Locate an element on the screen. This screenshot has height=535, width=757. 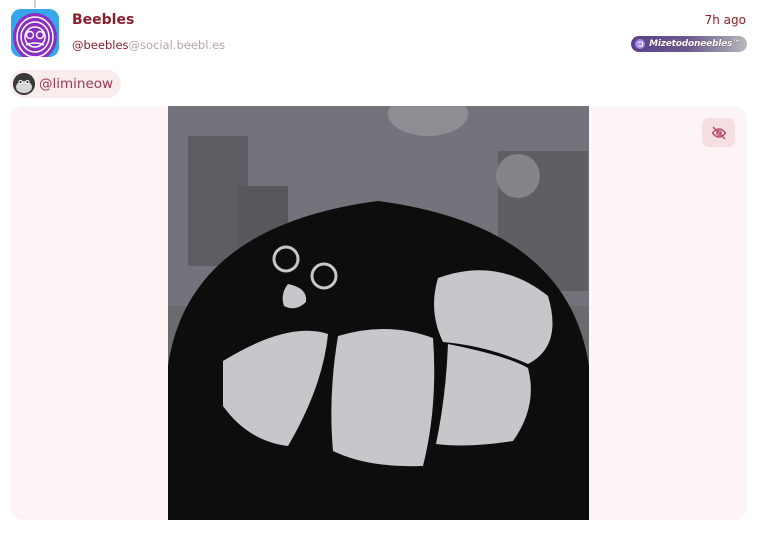
author-avatar is located at coordinates (35, 33).